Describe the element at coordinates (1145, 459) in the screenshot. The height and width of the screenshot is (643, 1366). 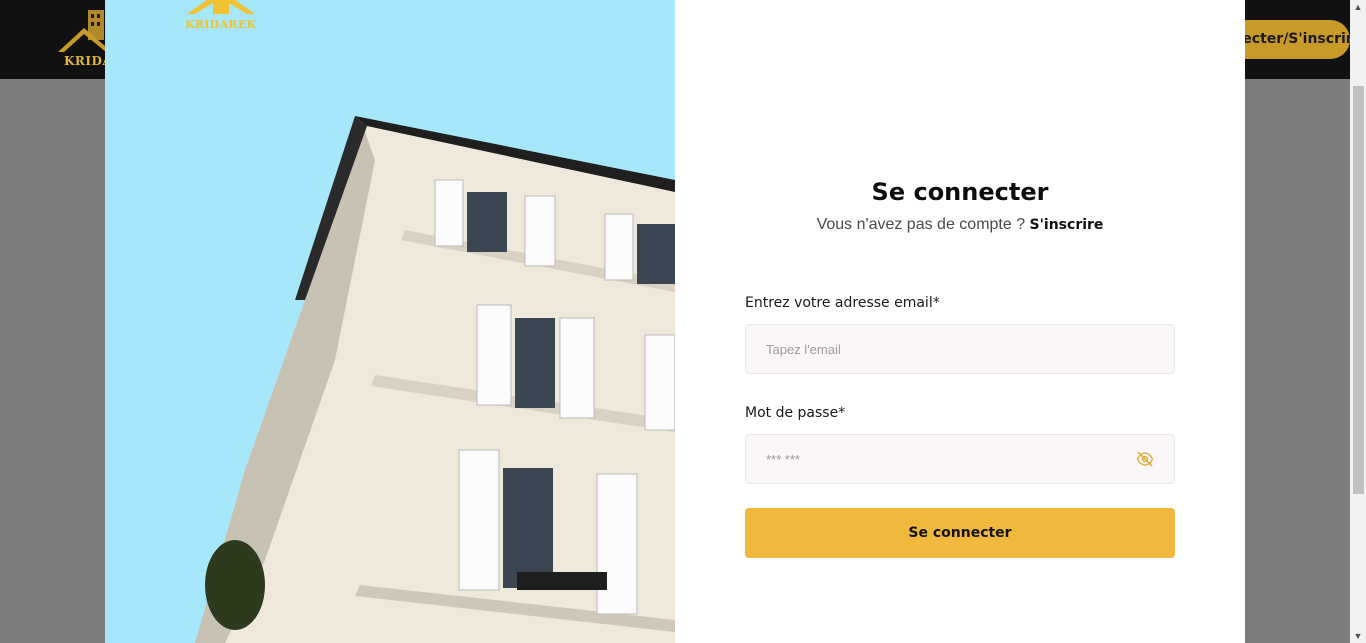
I see `eye-off-icon` at that location.